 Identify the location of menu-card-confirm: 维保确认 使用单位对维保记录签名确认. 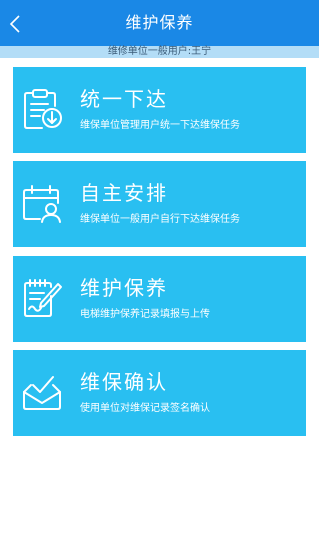
(159, 393).